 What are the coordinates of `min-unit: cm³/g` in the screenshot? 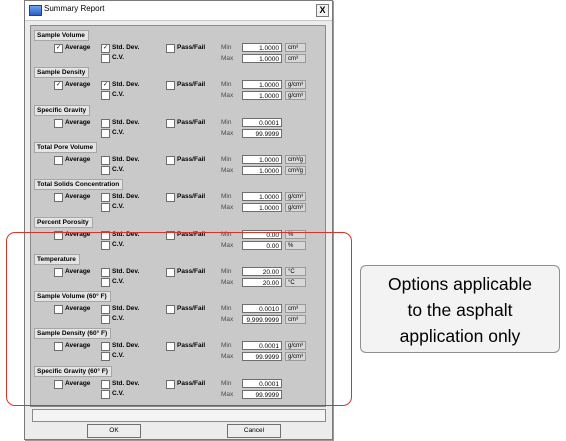 It's located at (295, 159).